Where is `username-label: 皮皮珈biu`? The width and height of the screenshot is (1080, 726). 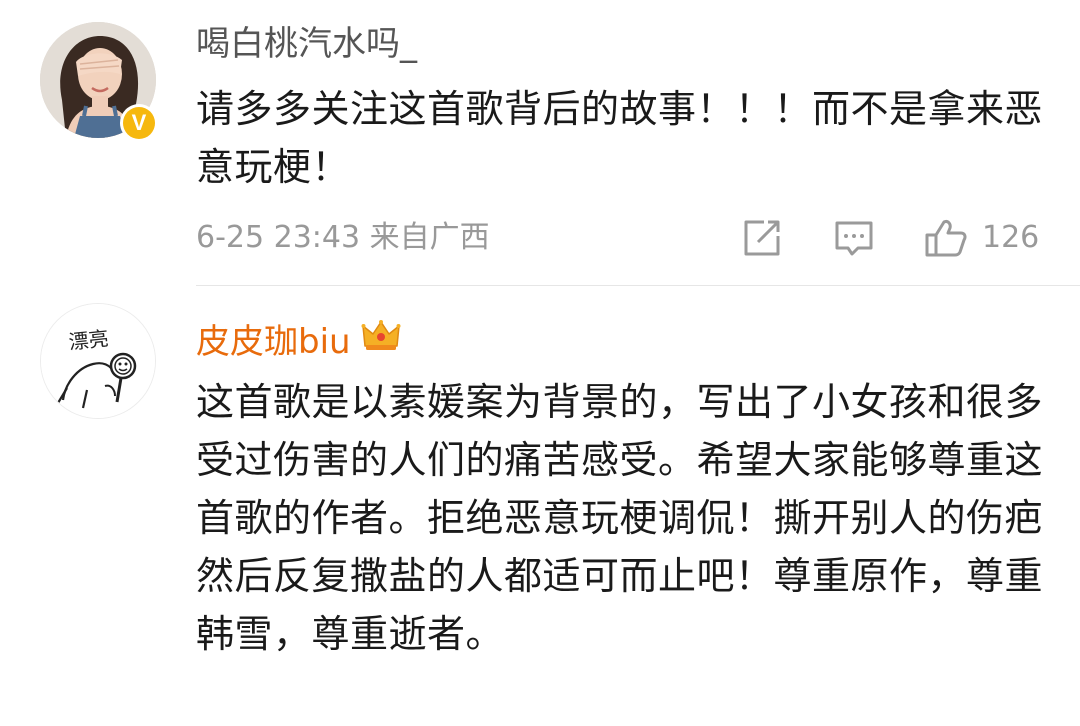 username-label: 皮皮珈biu is located at coordinates (273, 342).